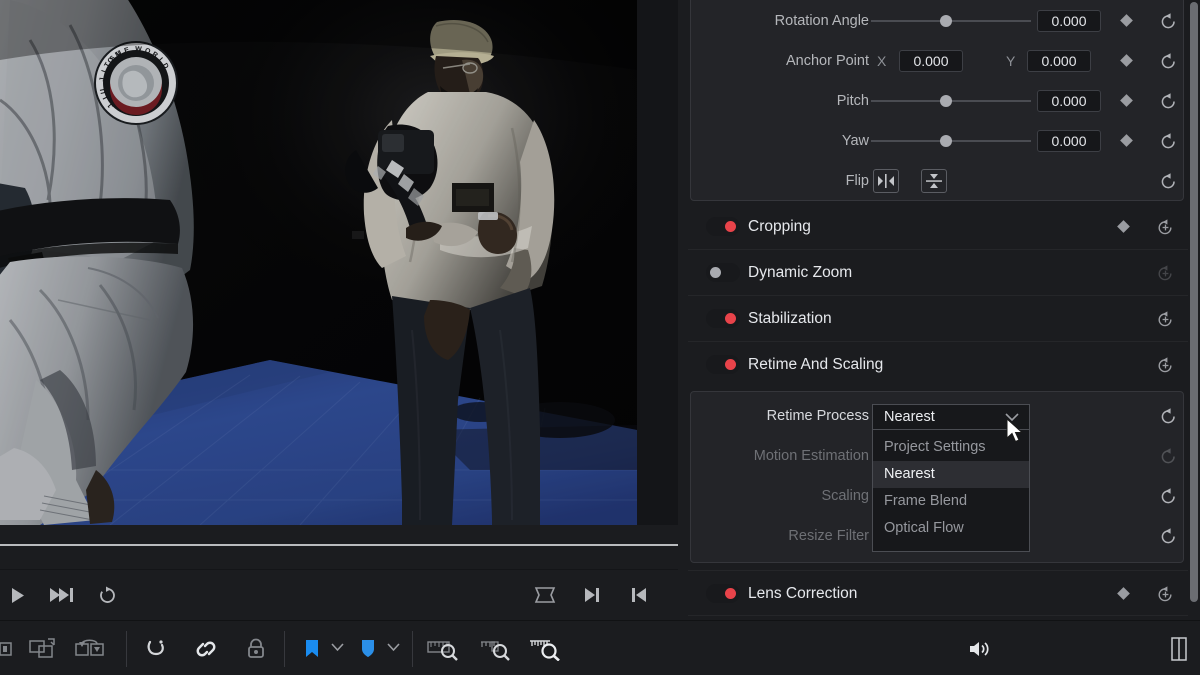  I want to click on stabilization-reset-icon, so click(1165, 319).